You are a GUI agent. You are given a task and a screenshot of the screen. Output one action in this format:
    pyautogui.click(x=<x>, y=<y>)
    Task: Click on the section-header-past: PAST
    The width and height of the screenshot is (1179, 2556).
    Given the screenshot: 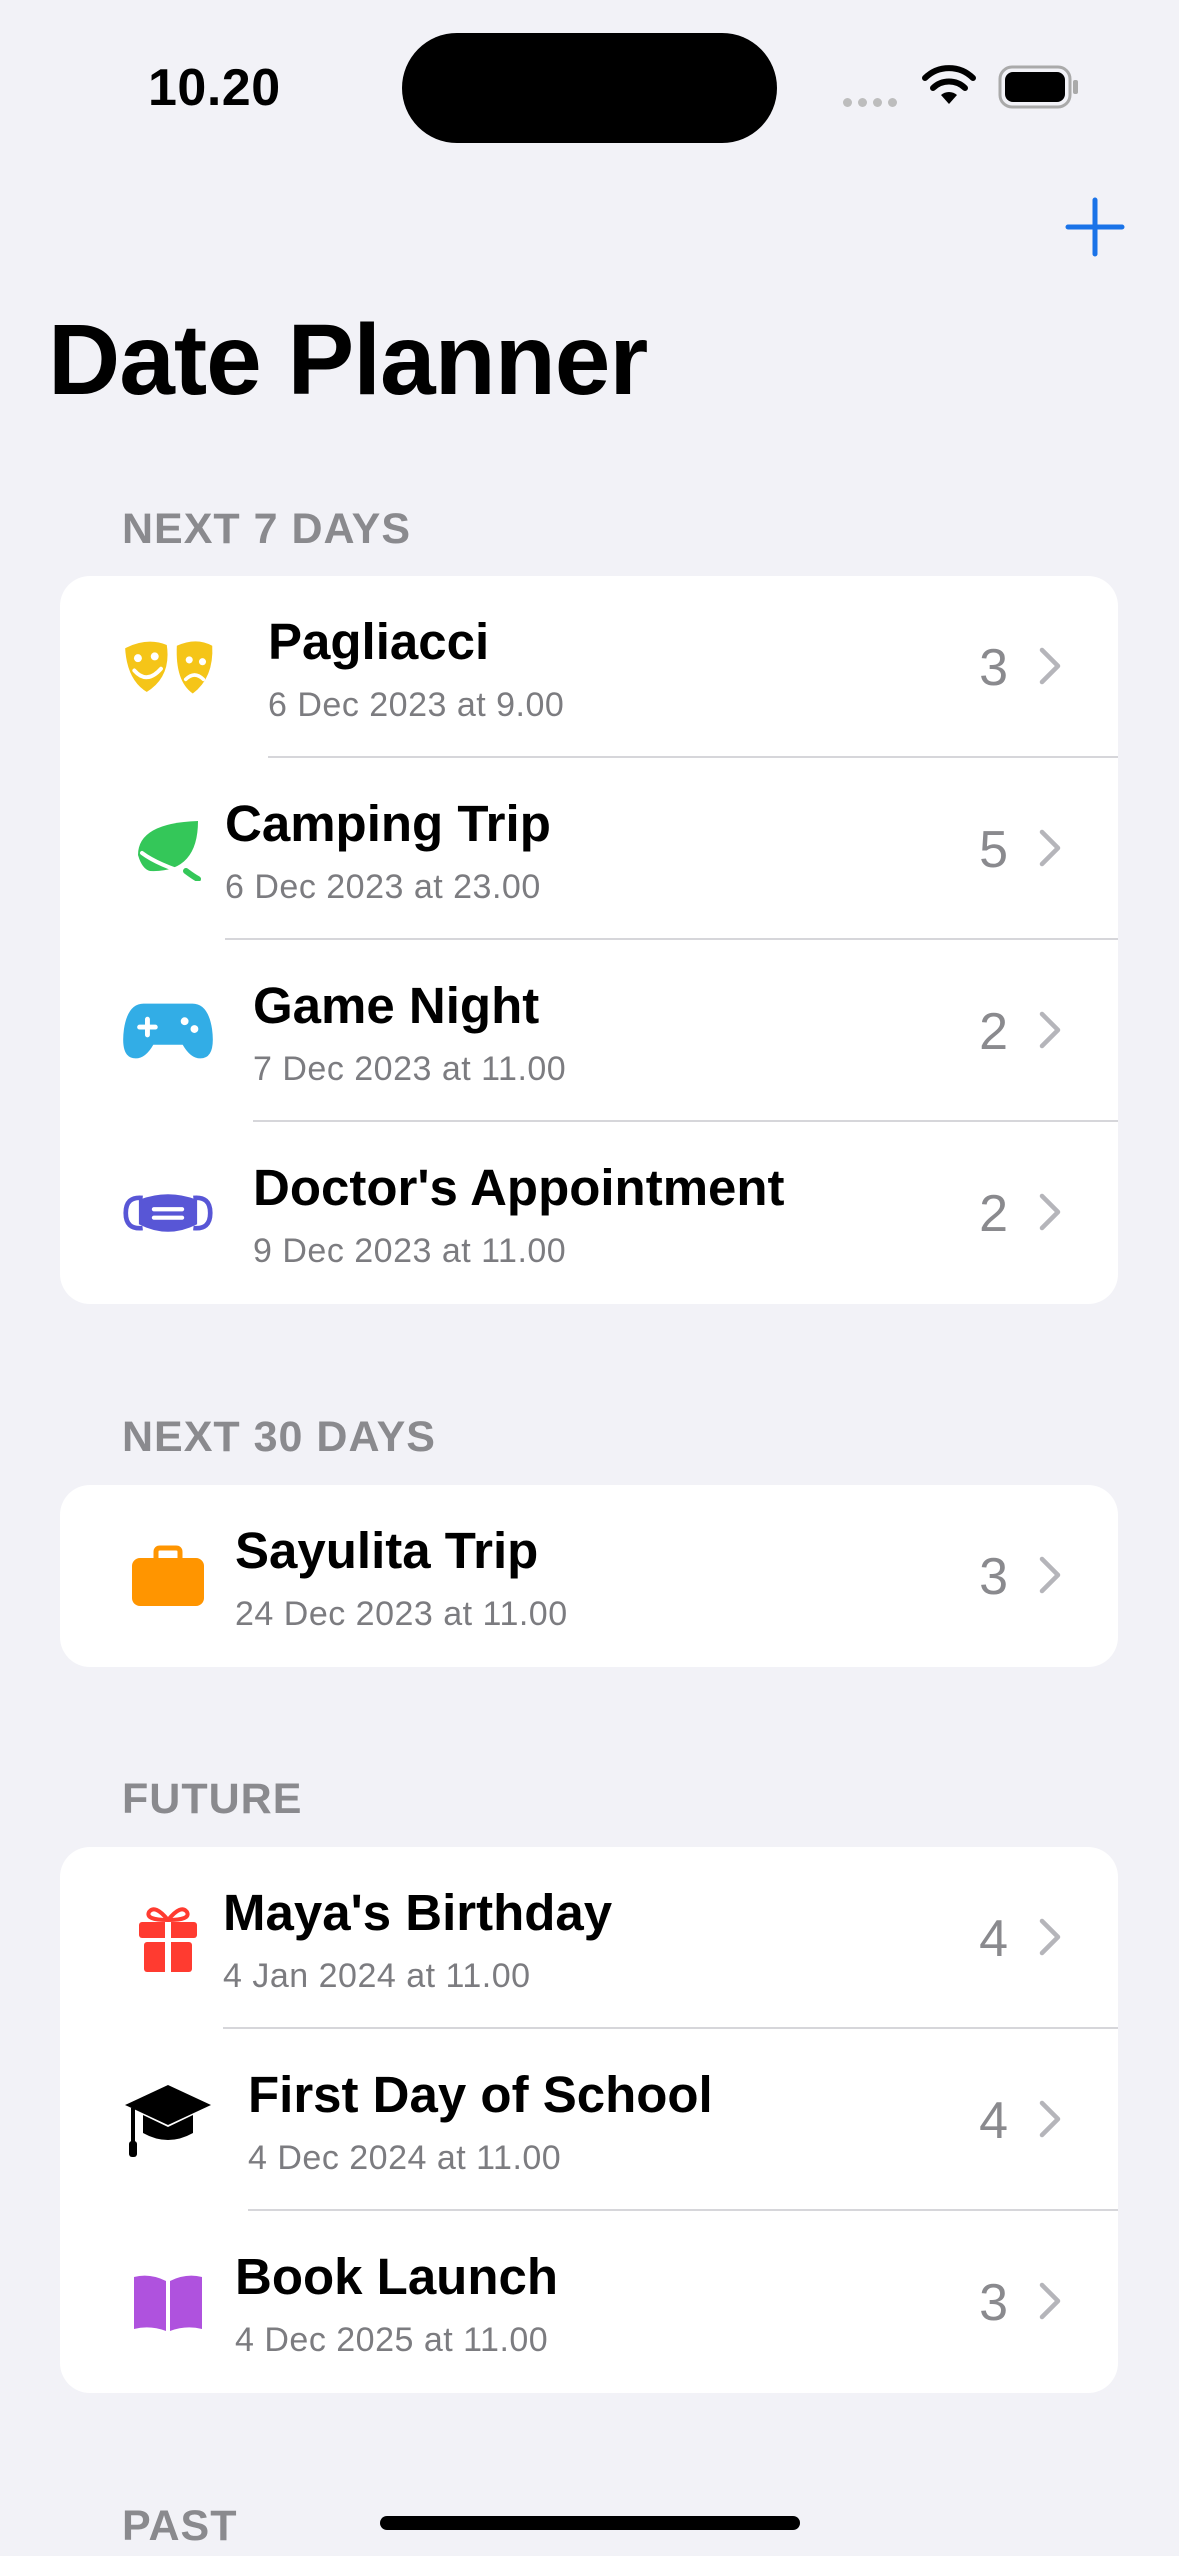 What is the action you would take?
    pyautogui.click(x=180, y=2526)
    